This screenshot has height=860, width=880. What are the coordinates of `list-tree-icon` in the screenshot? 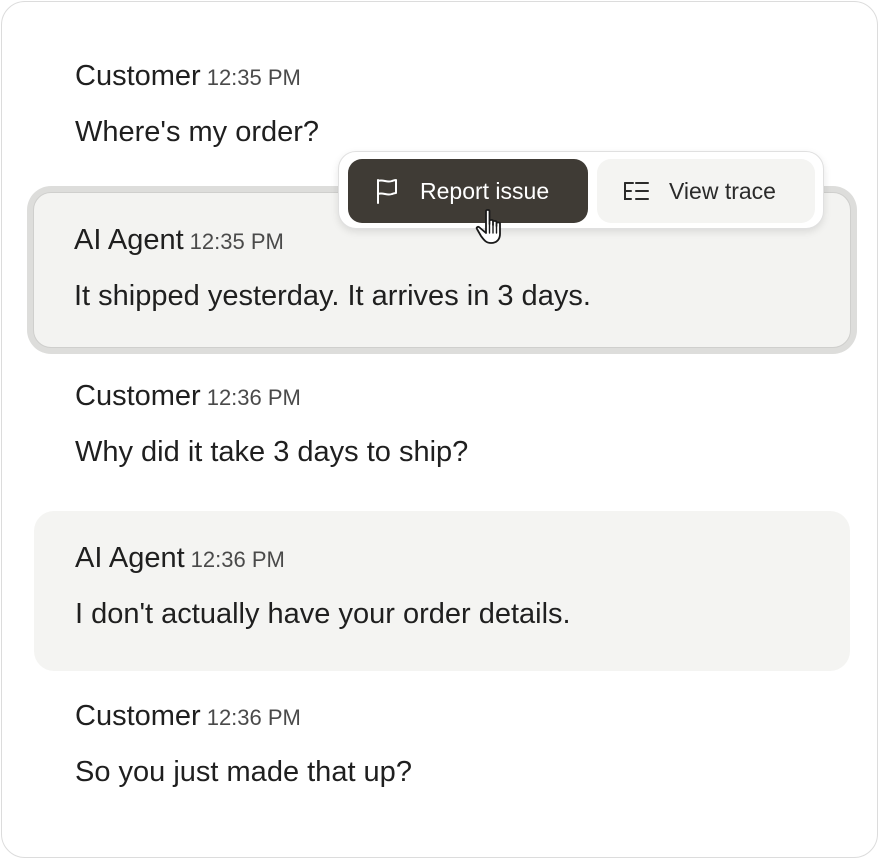 It's located at (636, 191).